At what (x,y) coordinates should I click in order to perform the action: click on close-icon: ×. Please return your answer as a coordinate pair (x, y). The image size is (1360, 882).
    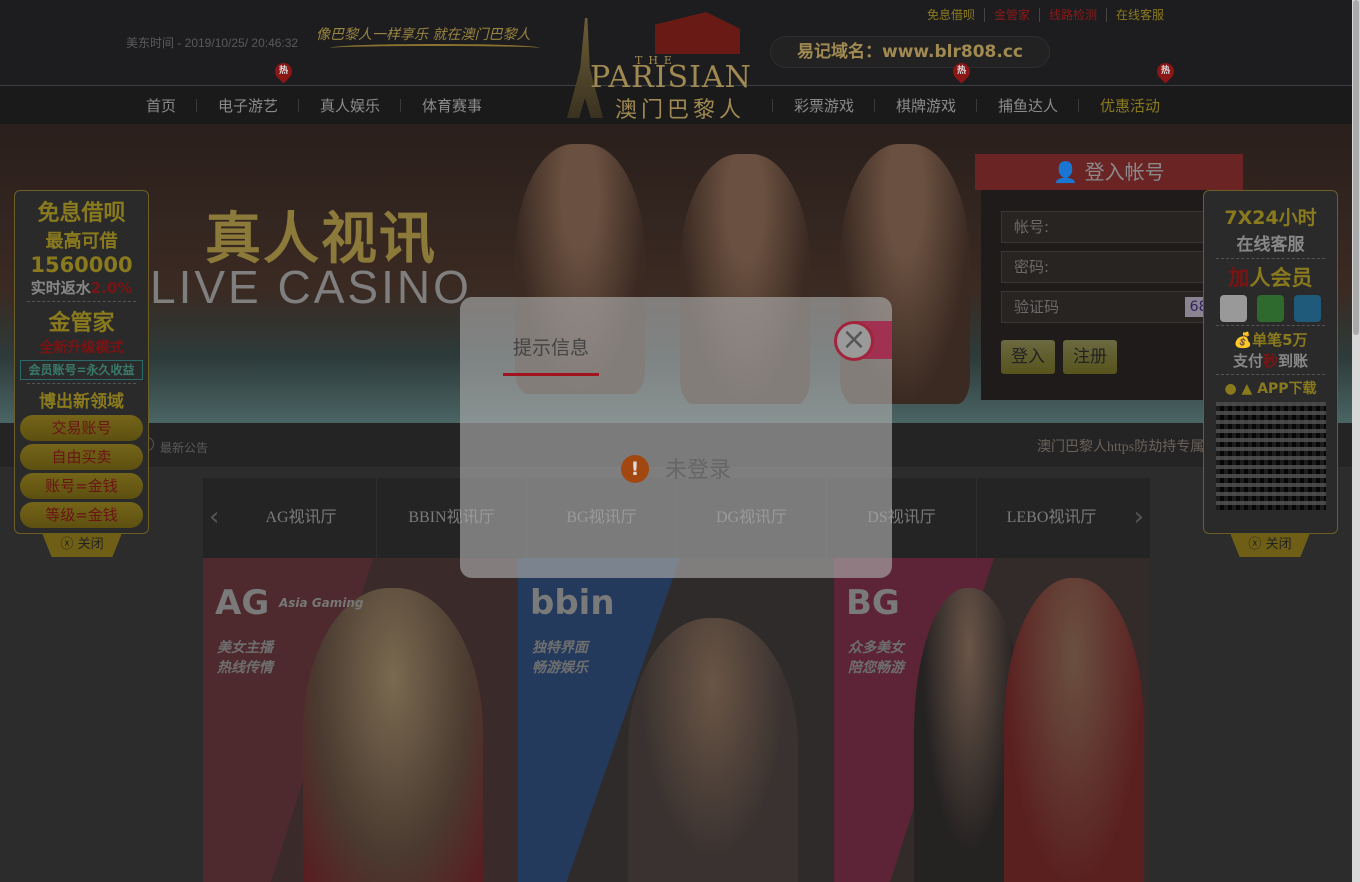
    Looking at the image, I should click on (854, 341).